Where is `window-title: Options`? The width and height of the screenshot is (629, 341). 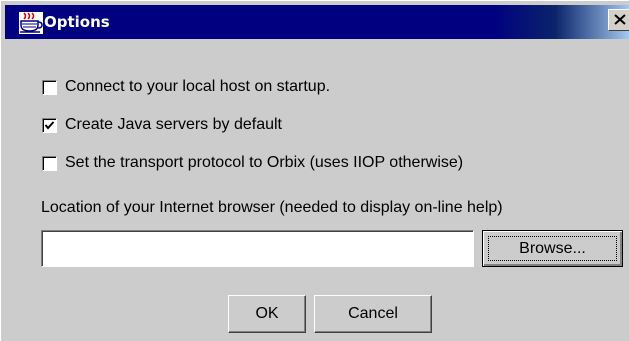 window-title: Options is located at coordinates (77, 22).